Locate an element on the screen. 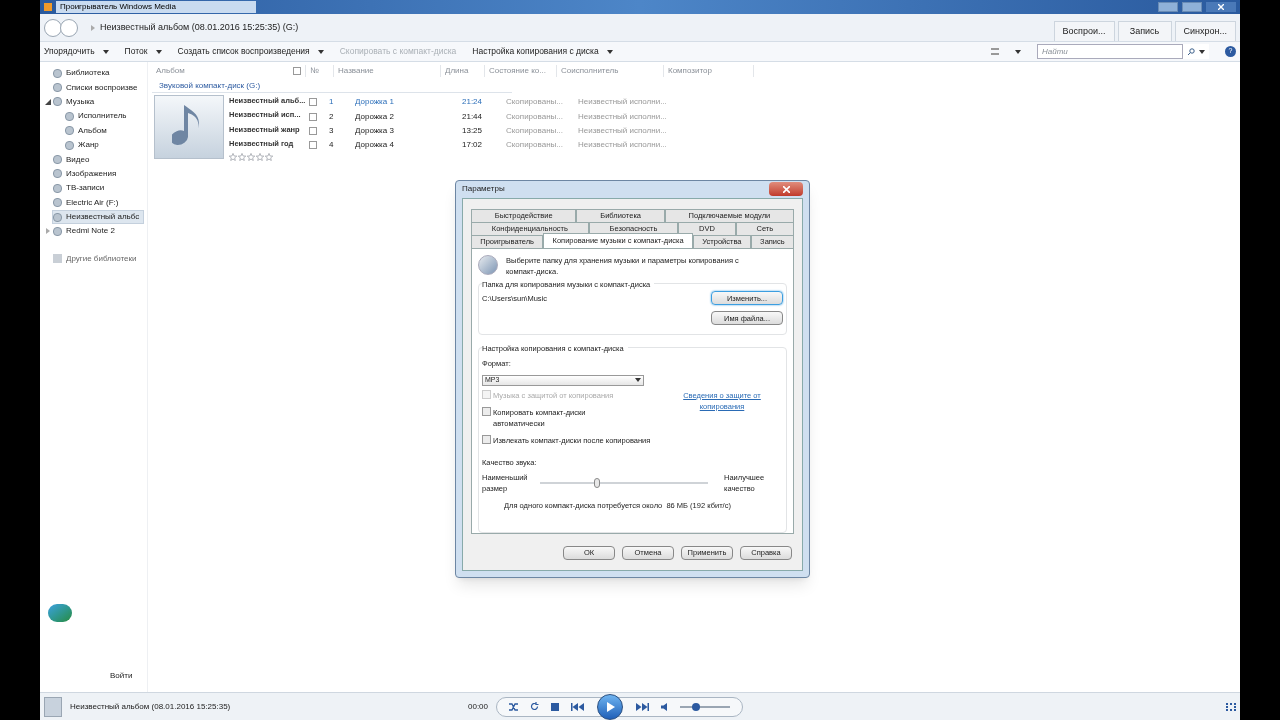 The width and height of the screenshot is (1280, 720). table-cell-text: 4 is located at coordinates (331, 145).